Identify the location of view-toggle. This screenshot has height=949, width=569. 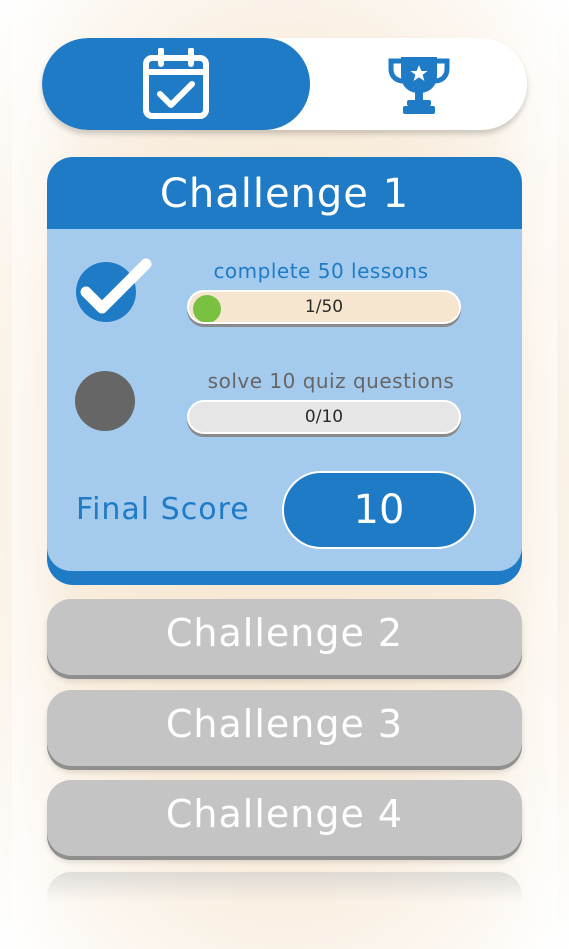
(284, 84).